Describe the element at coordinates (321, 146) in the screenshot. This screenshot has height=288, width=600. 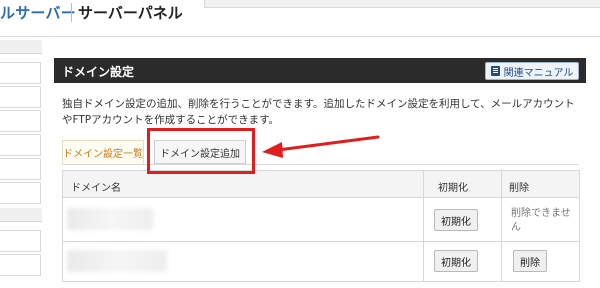
I see `annotation-arrow-icon` at that location.